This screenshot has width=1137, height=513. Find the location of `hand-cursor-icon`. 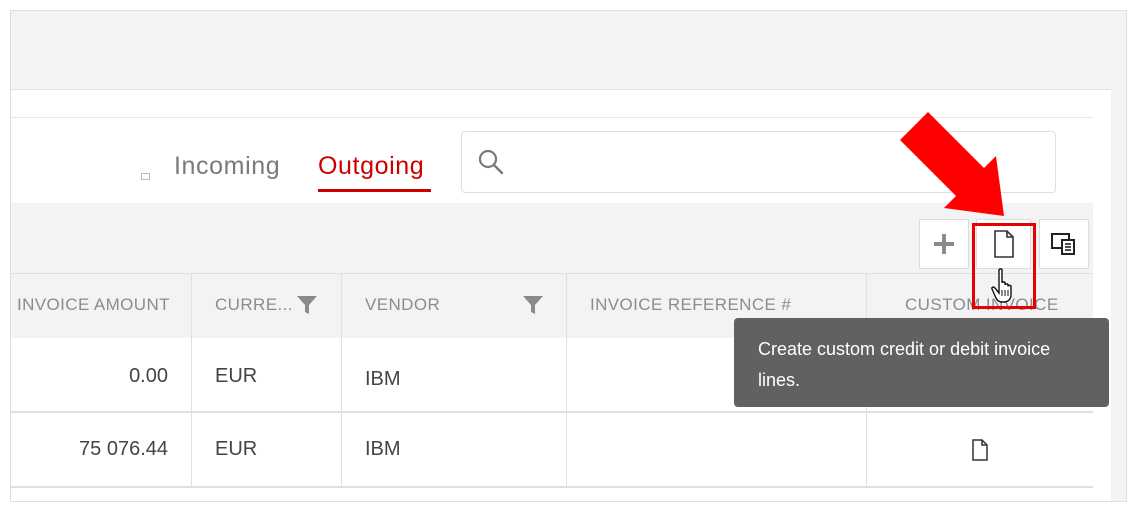

hand-cursor-icon is located at coordinates (1001, 285).